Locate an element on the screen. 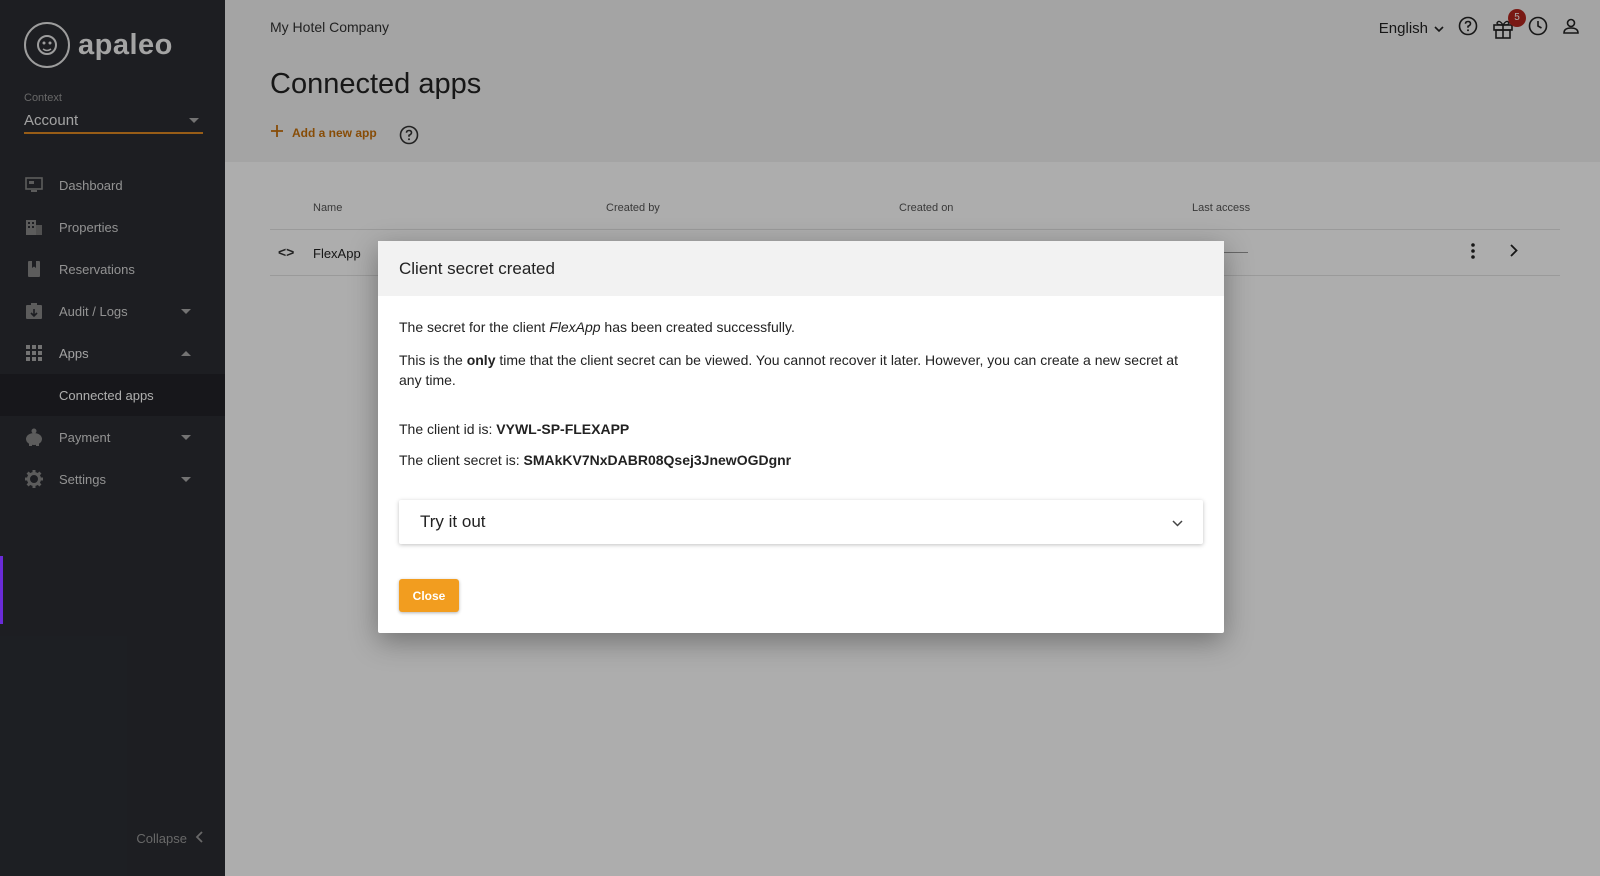 The height and width of the screenshot is (876, 1600). client-name: FlexApp is located at coordinates (575, 327).